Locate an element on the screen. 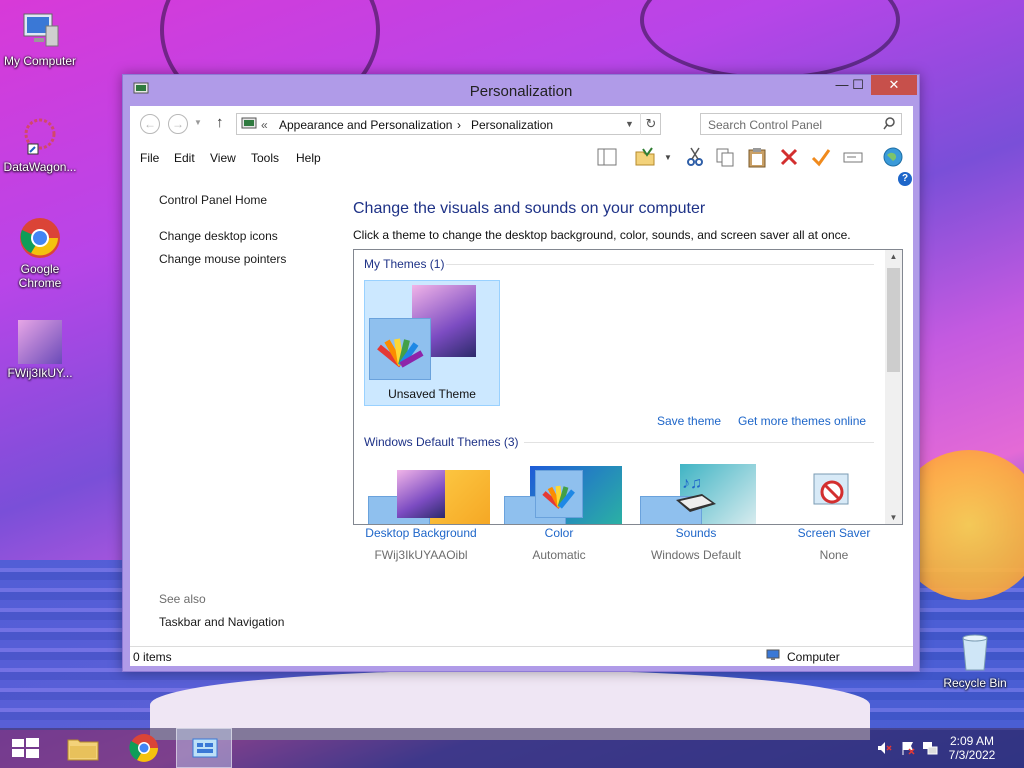 This screenshot has width=1024, height=768. change-desktop-icons-link: Change desktop icons is located at coordinates (218, 236).